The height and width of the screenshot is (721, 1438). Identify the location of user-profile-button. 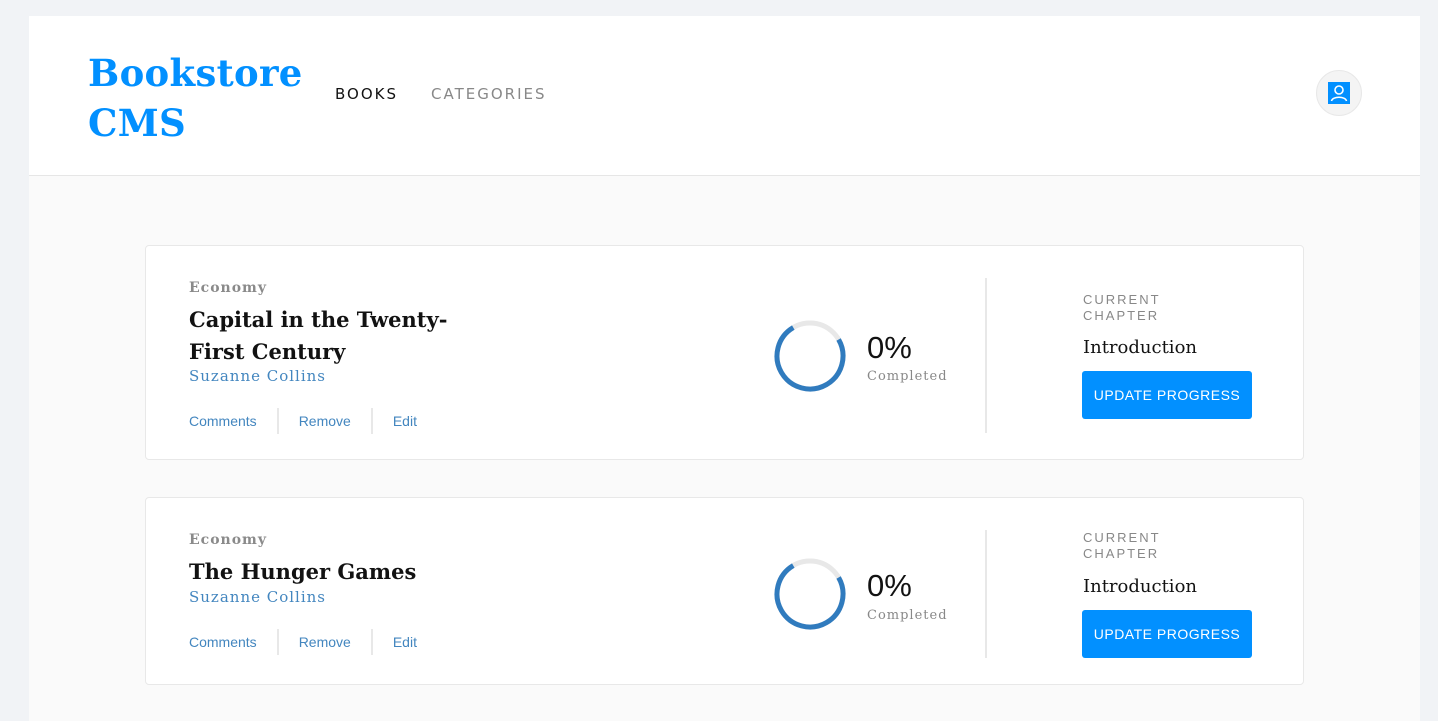
(1339, 93).